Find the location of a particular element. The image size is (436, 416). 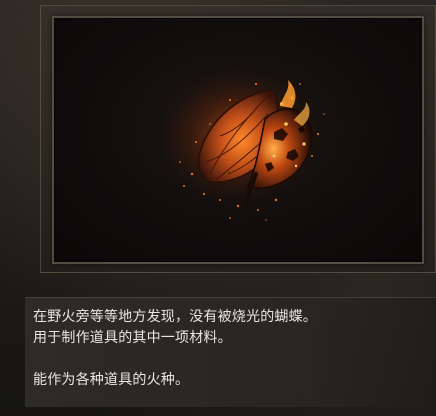

description-line-1: 在野火旁等等地方发现，没有被烧光的蝴蝶。 is located at coordinates (175, 317).